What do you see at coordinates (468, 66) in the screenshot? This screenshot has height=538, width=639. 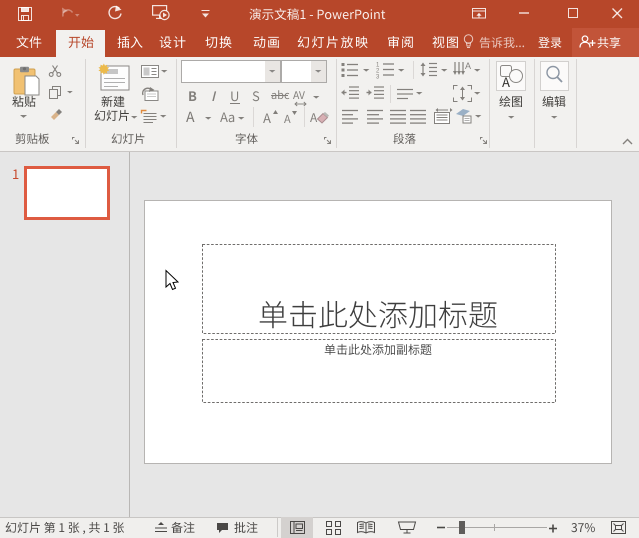 I see `svg-text: A` at bounding box center [468, 66].